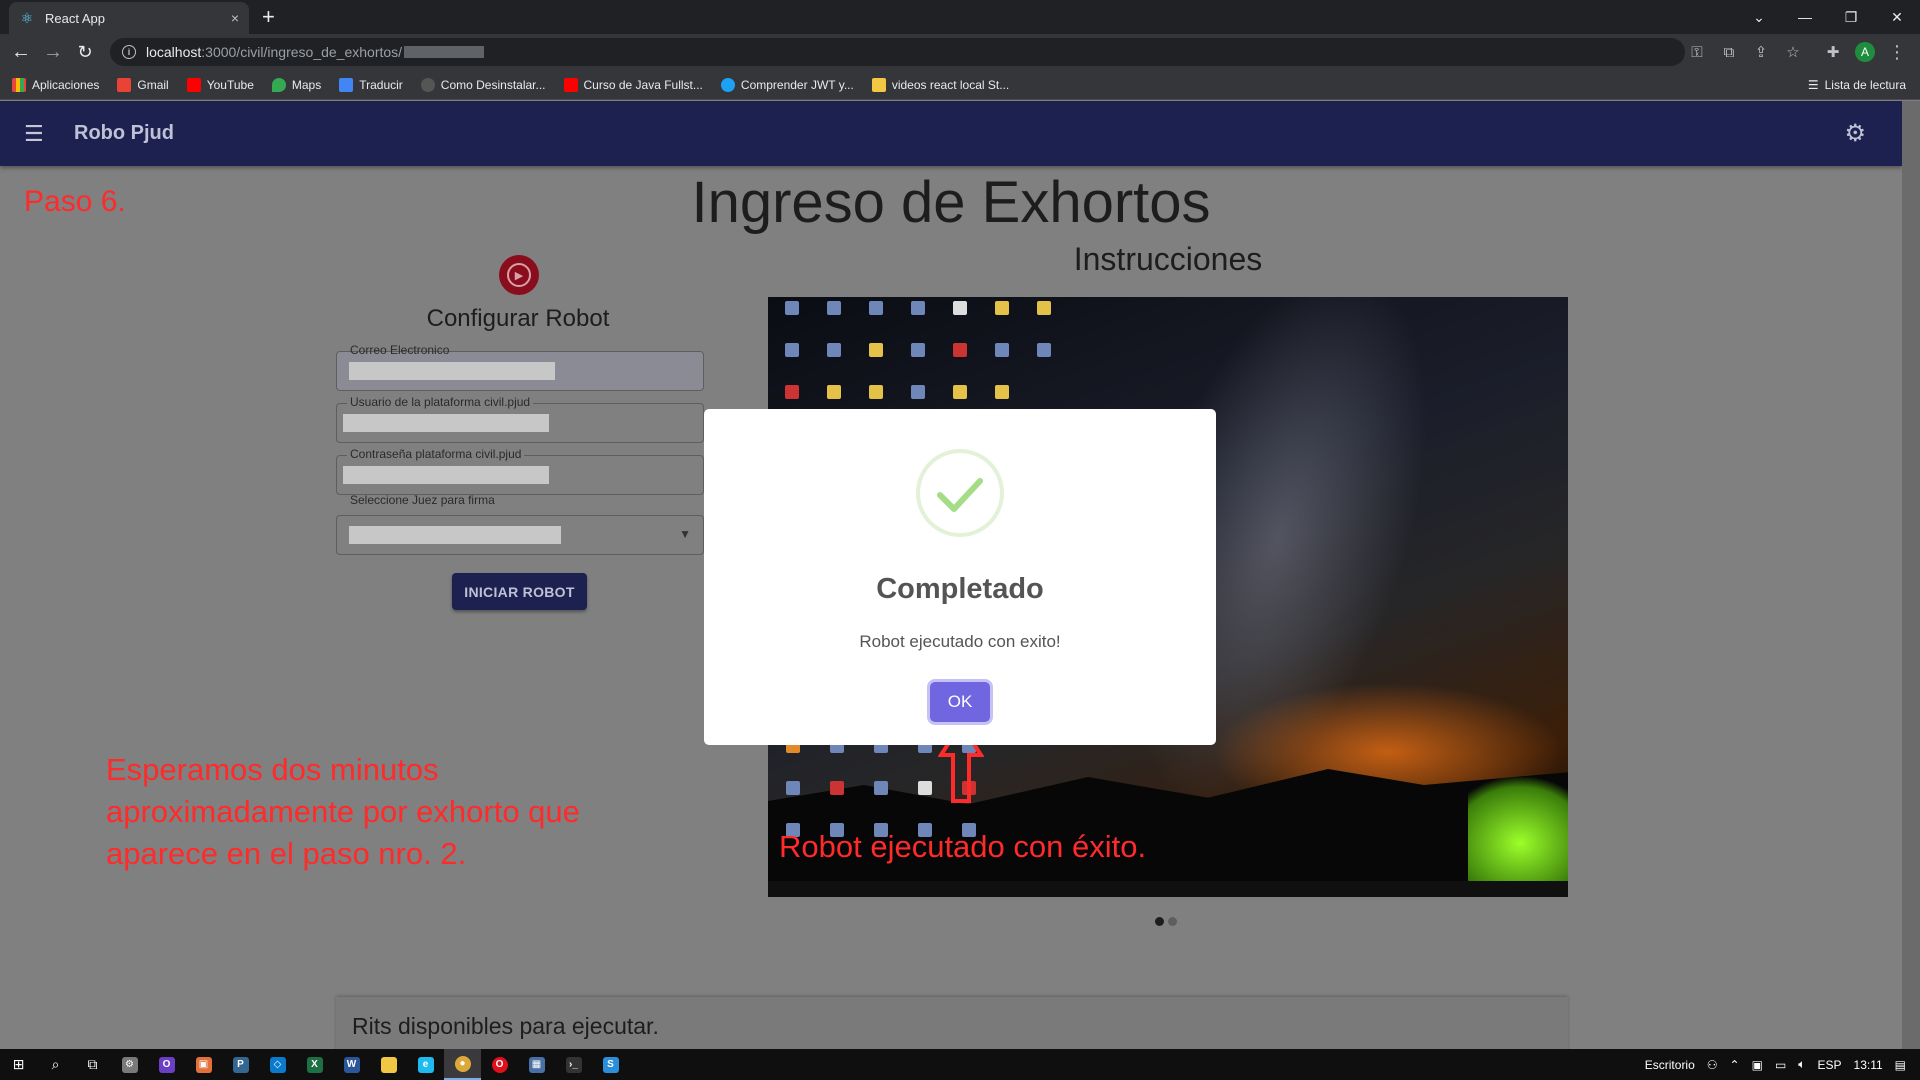 This screenshot has width=1920, height=1080. What do you see at coordinates (129, 52) in the screenshot?
I see `site-info-icon: i` at bounding box center [129, 52].